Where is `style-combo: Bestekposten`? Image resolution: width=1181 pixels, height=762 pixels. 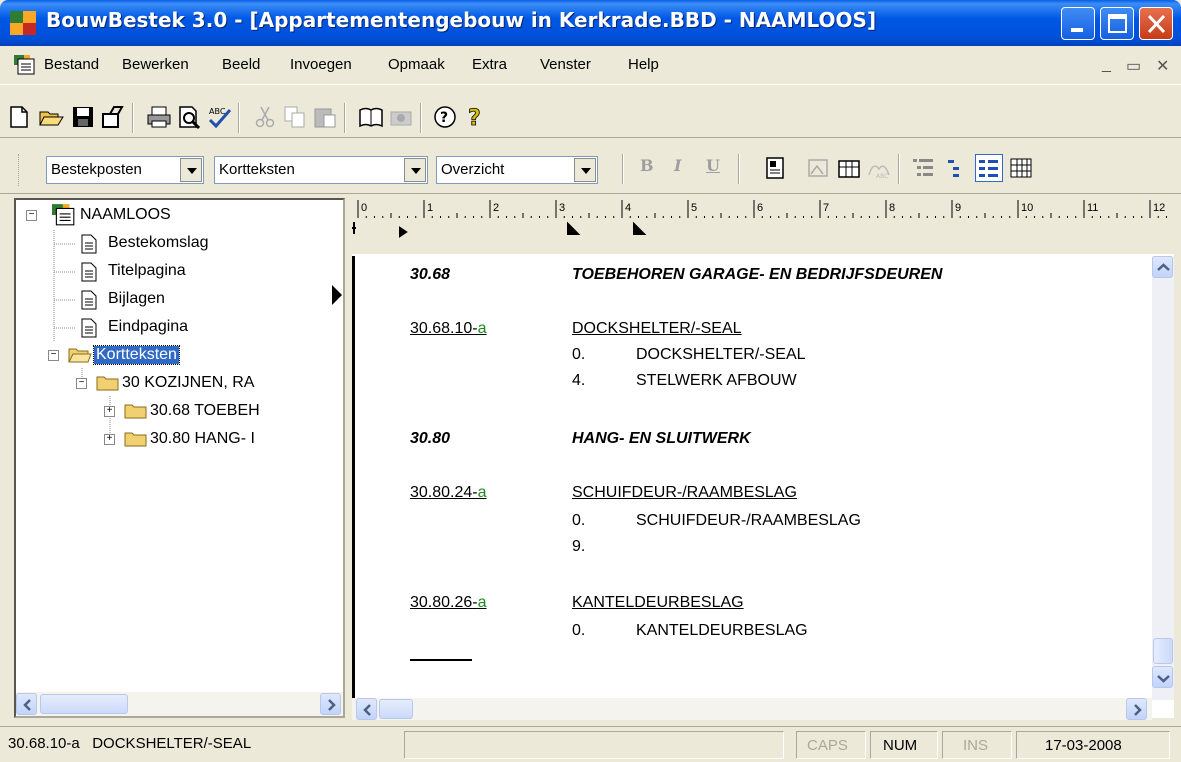 style-combo: Bestekposten is located at coordinates (125, 170).